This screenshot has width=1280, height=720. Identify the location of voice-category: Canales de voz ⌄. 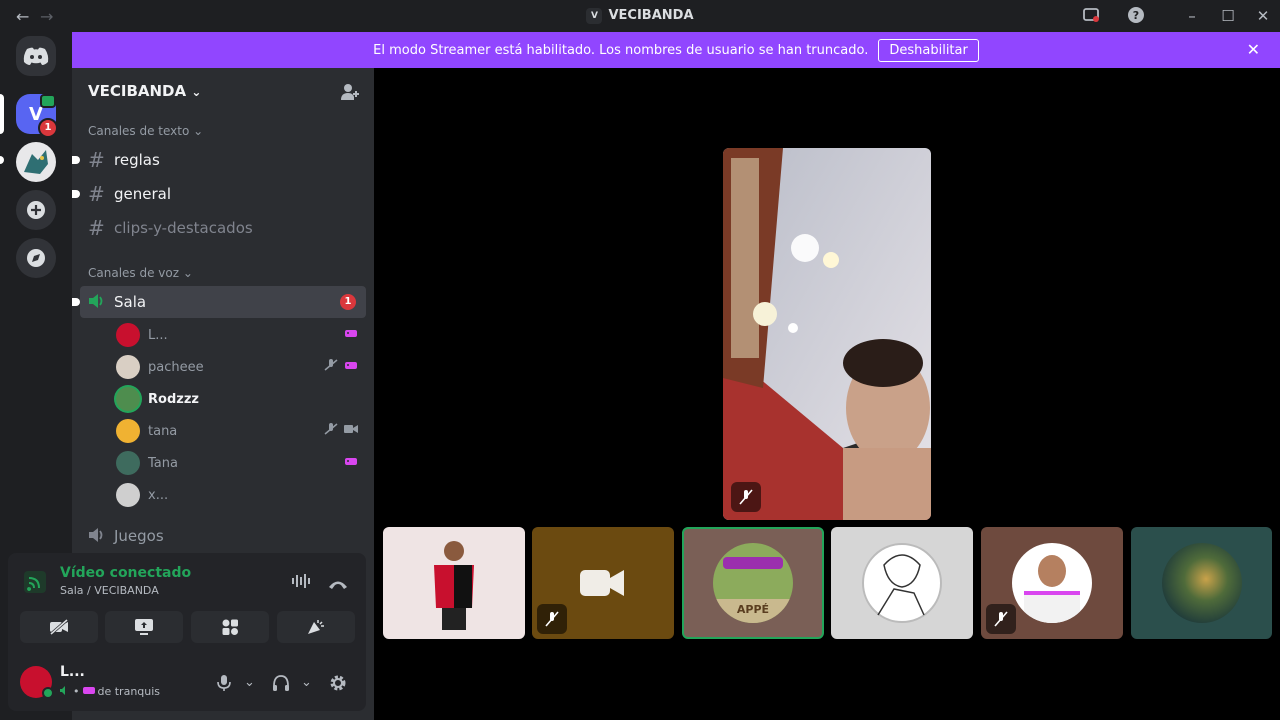
(140, 273).